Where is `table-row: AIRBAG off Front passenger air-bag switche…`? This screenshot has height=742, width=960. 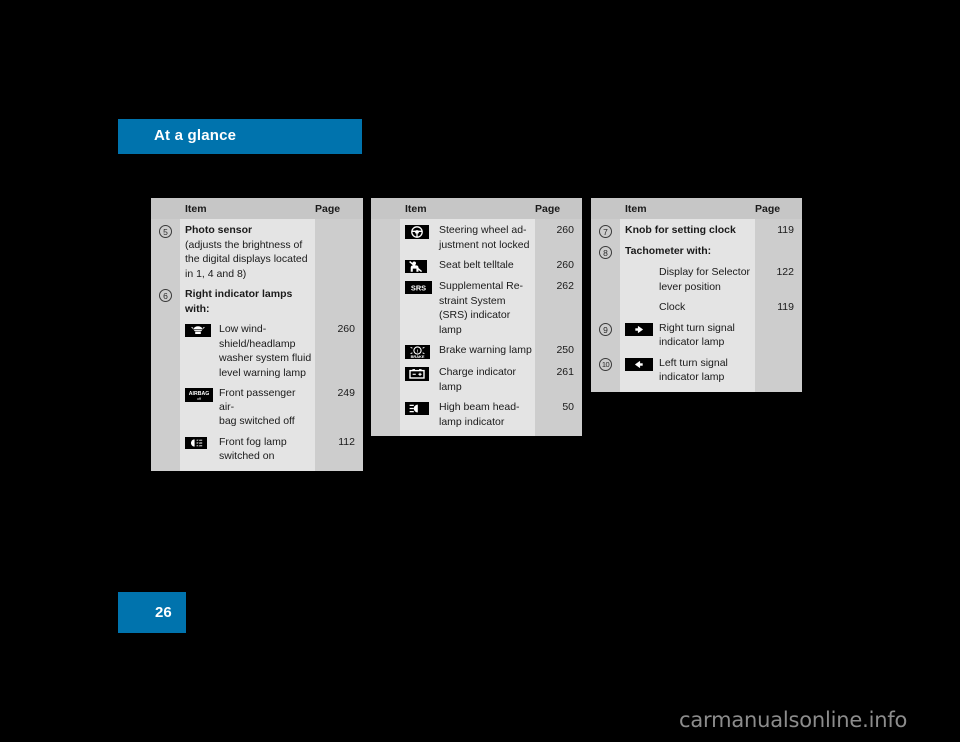
table-row: AIRBAG off Front passenger air-bag switche… is located at coordinates (257, 407).